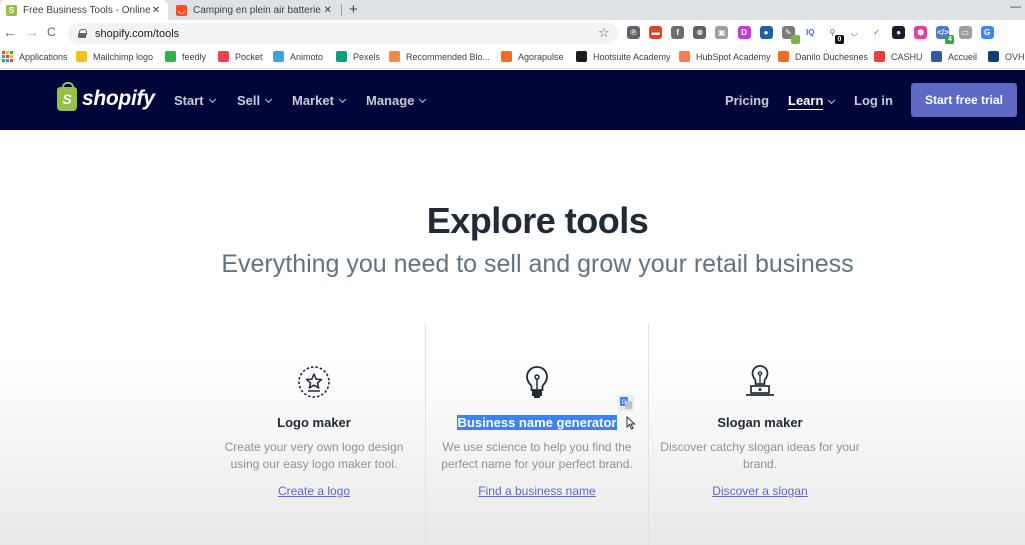 The image size is (1025, 545). I want to click on dareboost-extension-icon: D, so click(744, 32).